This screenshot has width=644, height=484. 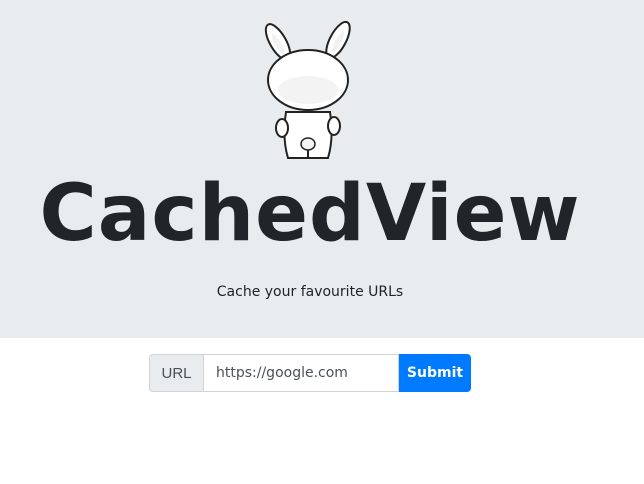 What do you see at coordinates (176, 373) in the screenshot?
I see `url-prepend-label: URL` at bounding box center [176, 373].